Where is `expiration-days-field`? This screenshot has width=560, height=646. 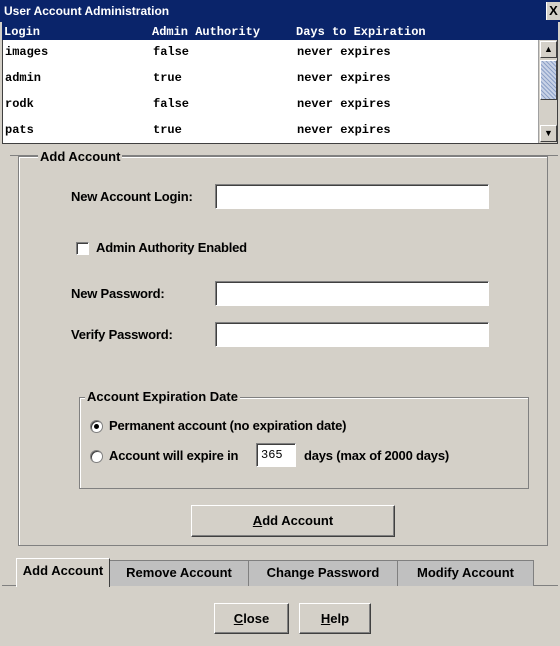
expiration-days-field is located at coordinates (276, 455).